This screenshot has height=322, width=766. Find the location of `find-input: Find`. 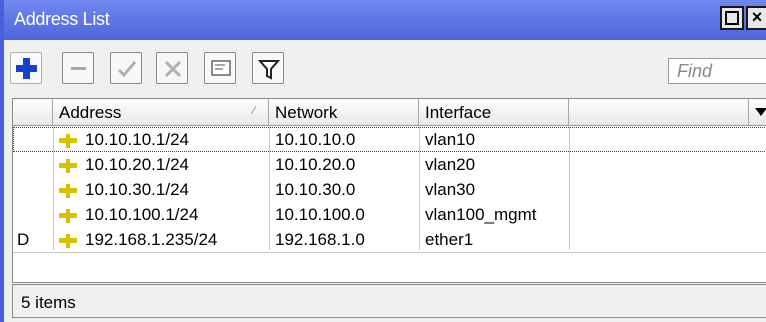

find-input: Find is located at coordinates (717, 71).